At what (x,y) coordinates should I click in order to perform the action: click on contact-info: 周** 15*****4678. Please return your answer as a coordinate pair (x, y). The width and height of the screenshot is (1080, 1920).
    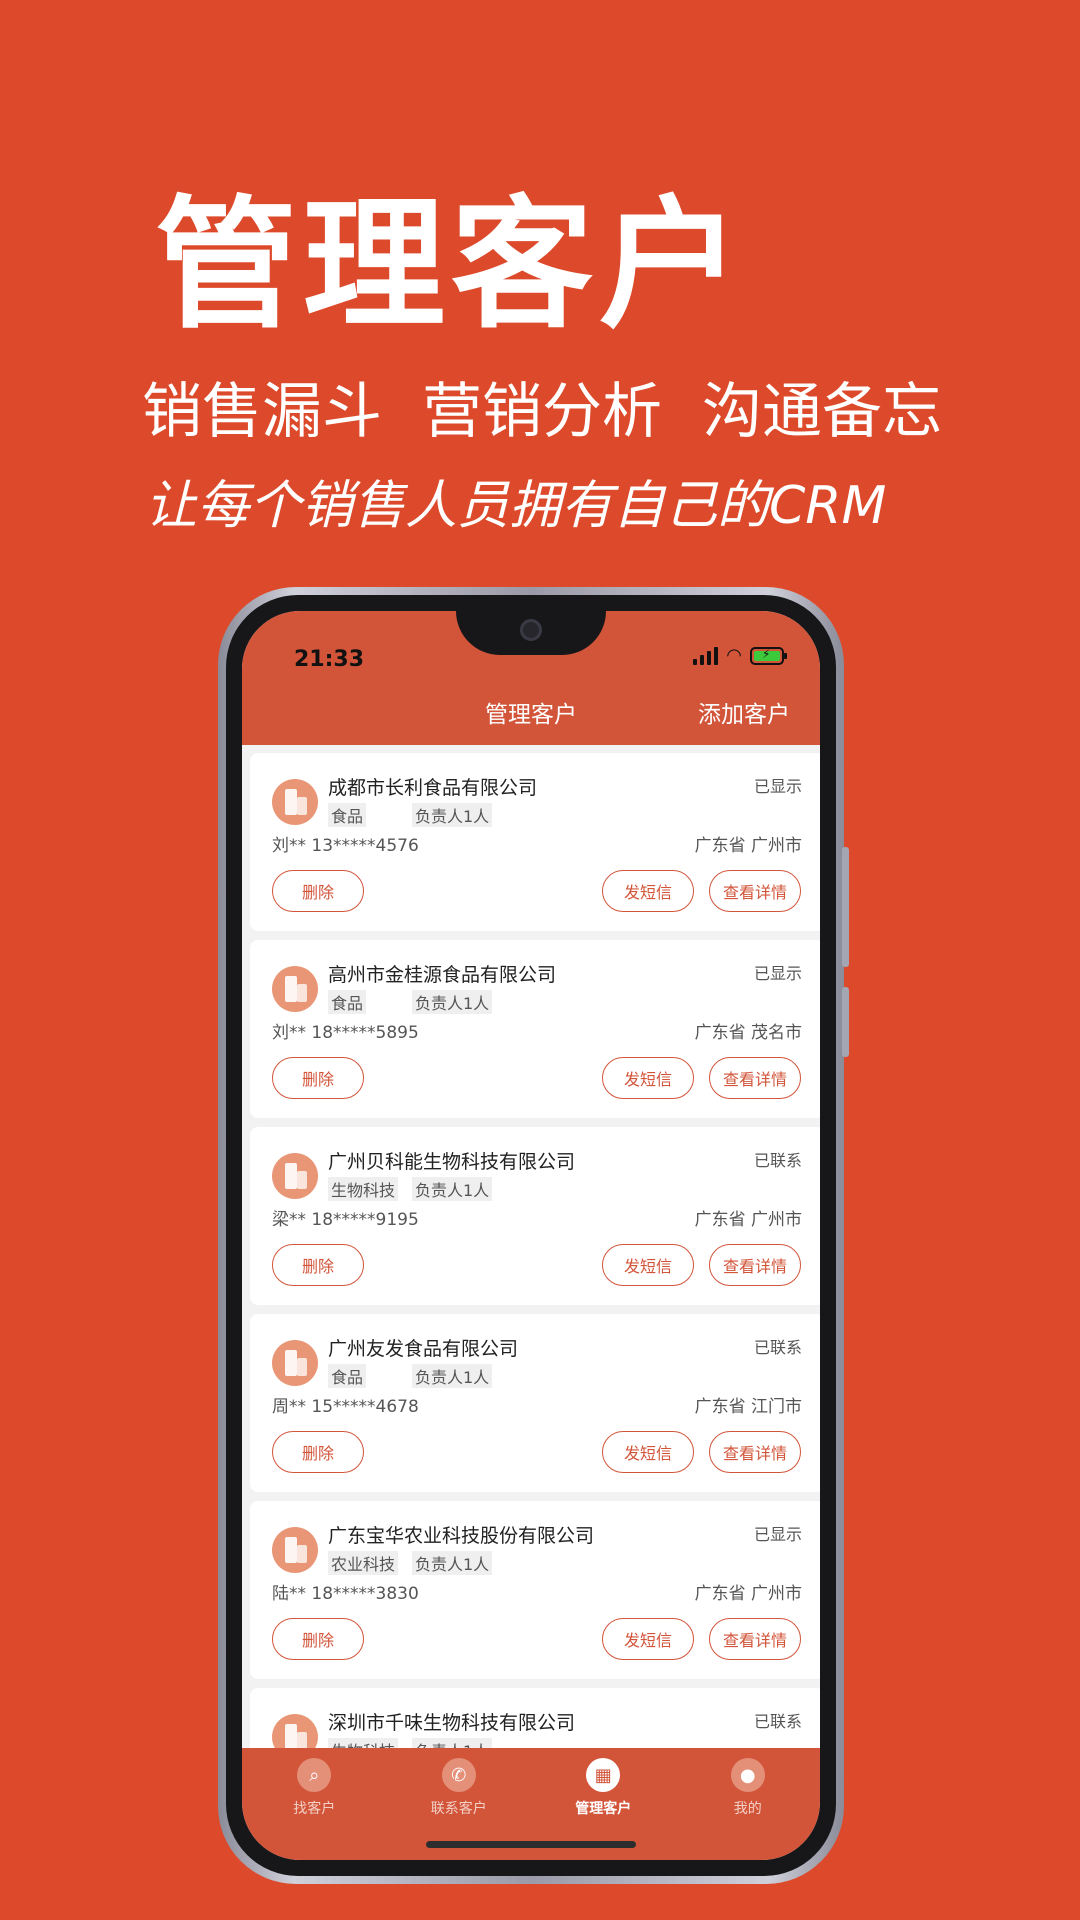
    Looking at the image, I should click on (345, 1407).